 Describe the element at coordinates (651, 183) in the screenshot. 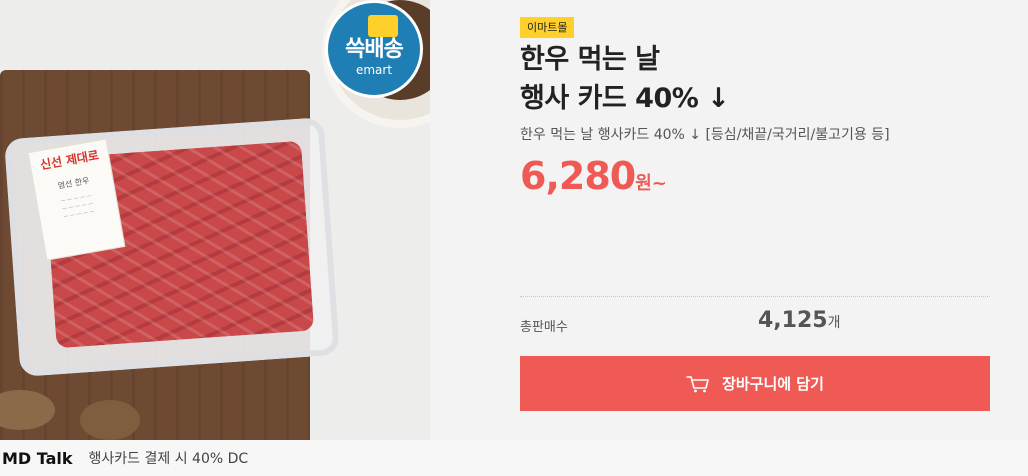

I see `price-unit: 원~` at that location.